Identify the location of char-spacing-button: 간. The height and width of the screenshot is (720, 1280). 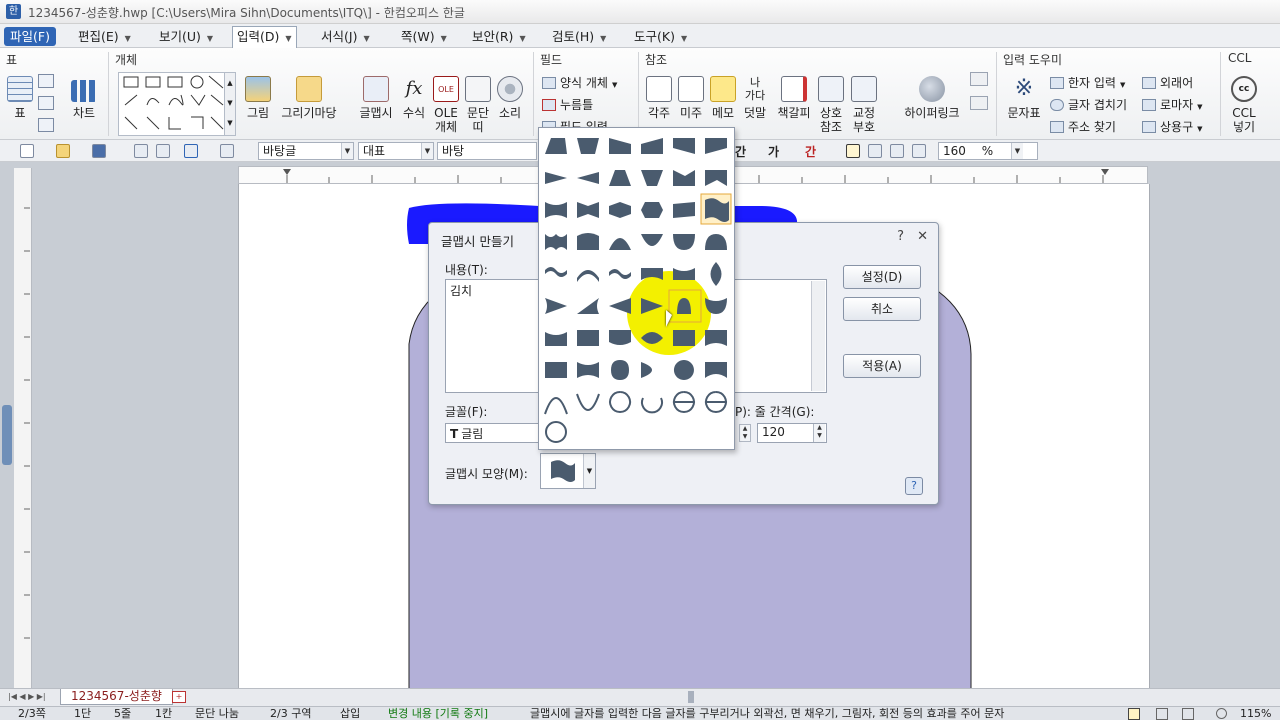
(740, 151).